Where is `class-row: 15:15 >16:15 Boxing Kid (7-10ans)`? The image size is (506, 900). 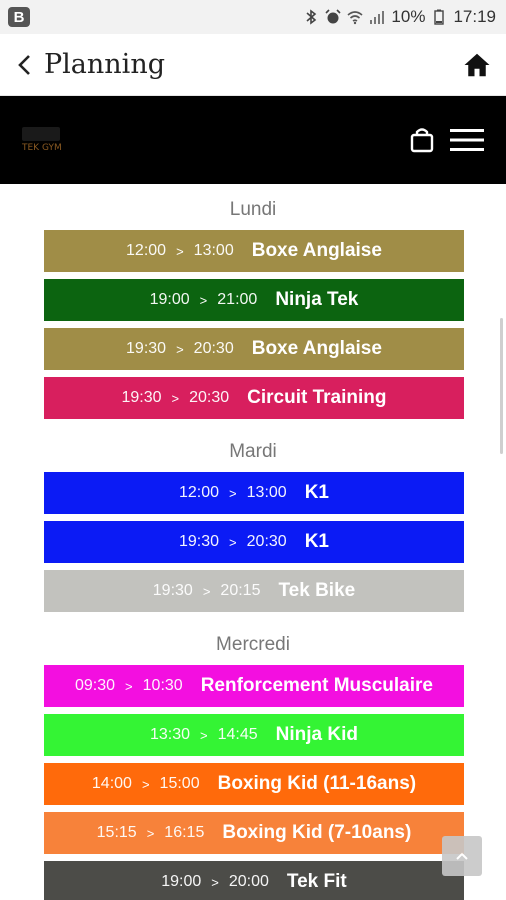 class-row: 15:15 >16:15 Boxing Kid (7-10ans) is located at coordinates (254, 833).